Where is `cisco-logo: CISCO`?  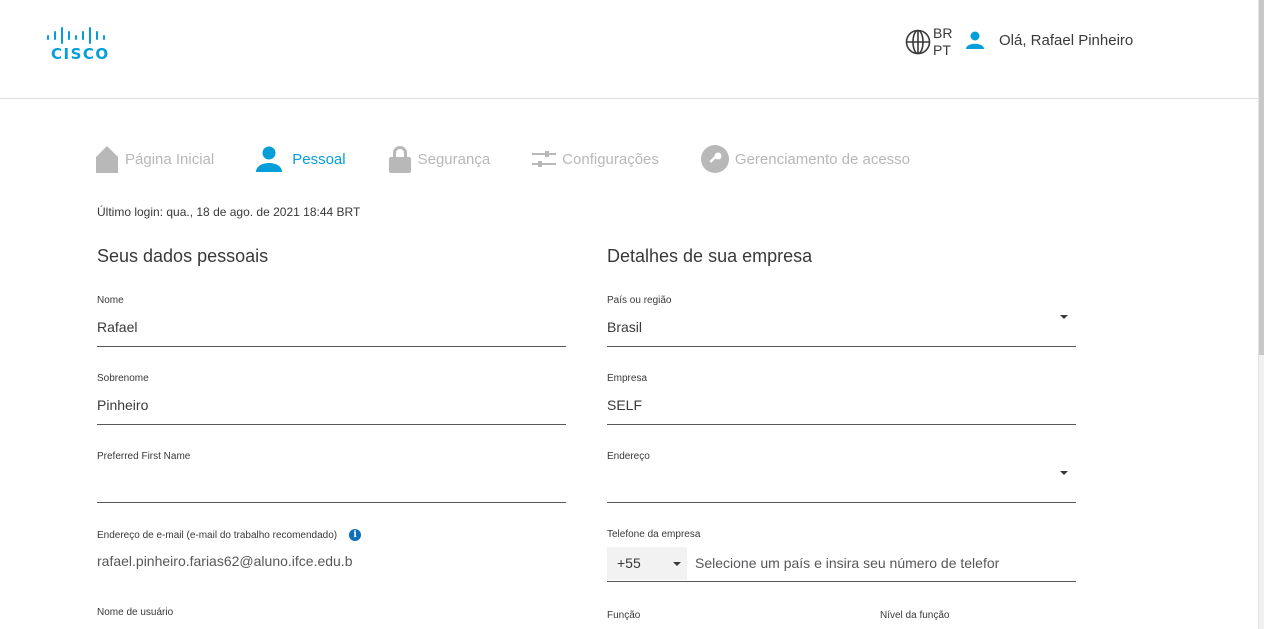 cisco-logo: CISCO is located at coordinates (78, 44).